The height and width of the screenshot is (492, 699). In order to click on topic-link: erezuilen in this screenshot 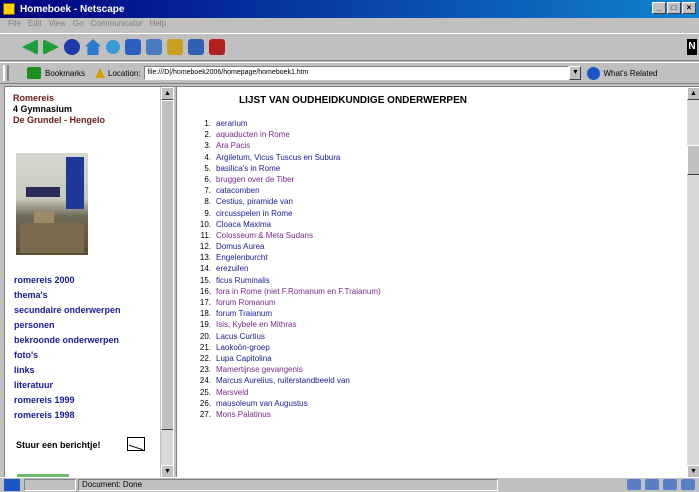, I will do `click(232, 268)`.